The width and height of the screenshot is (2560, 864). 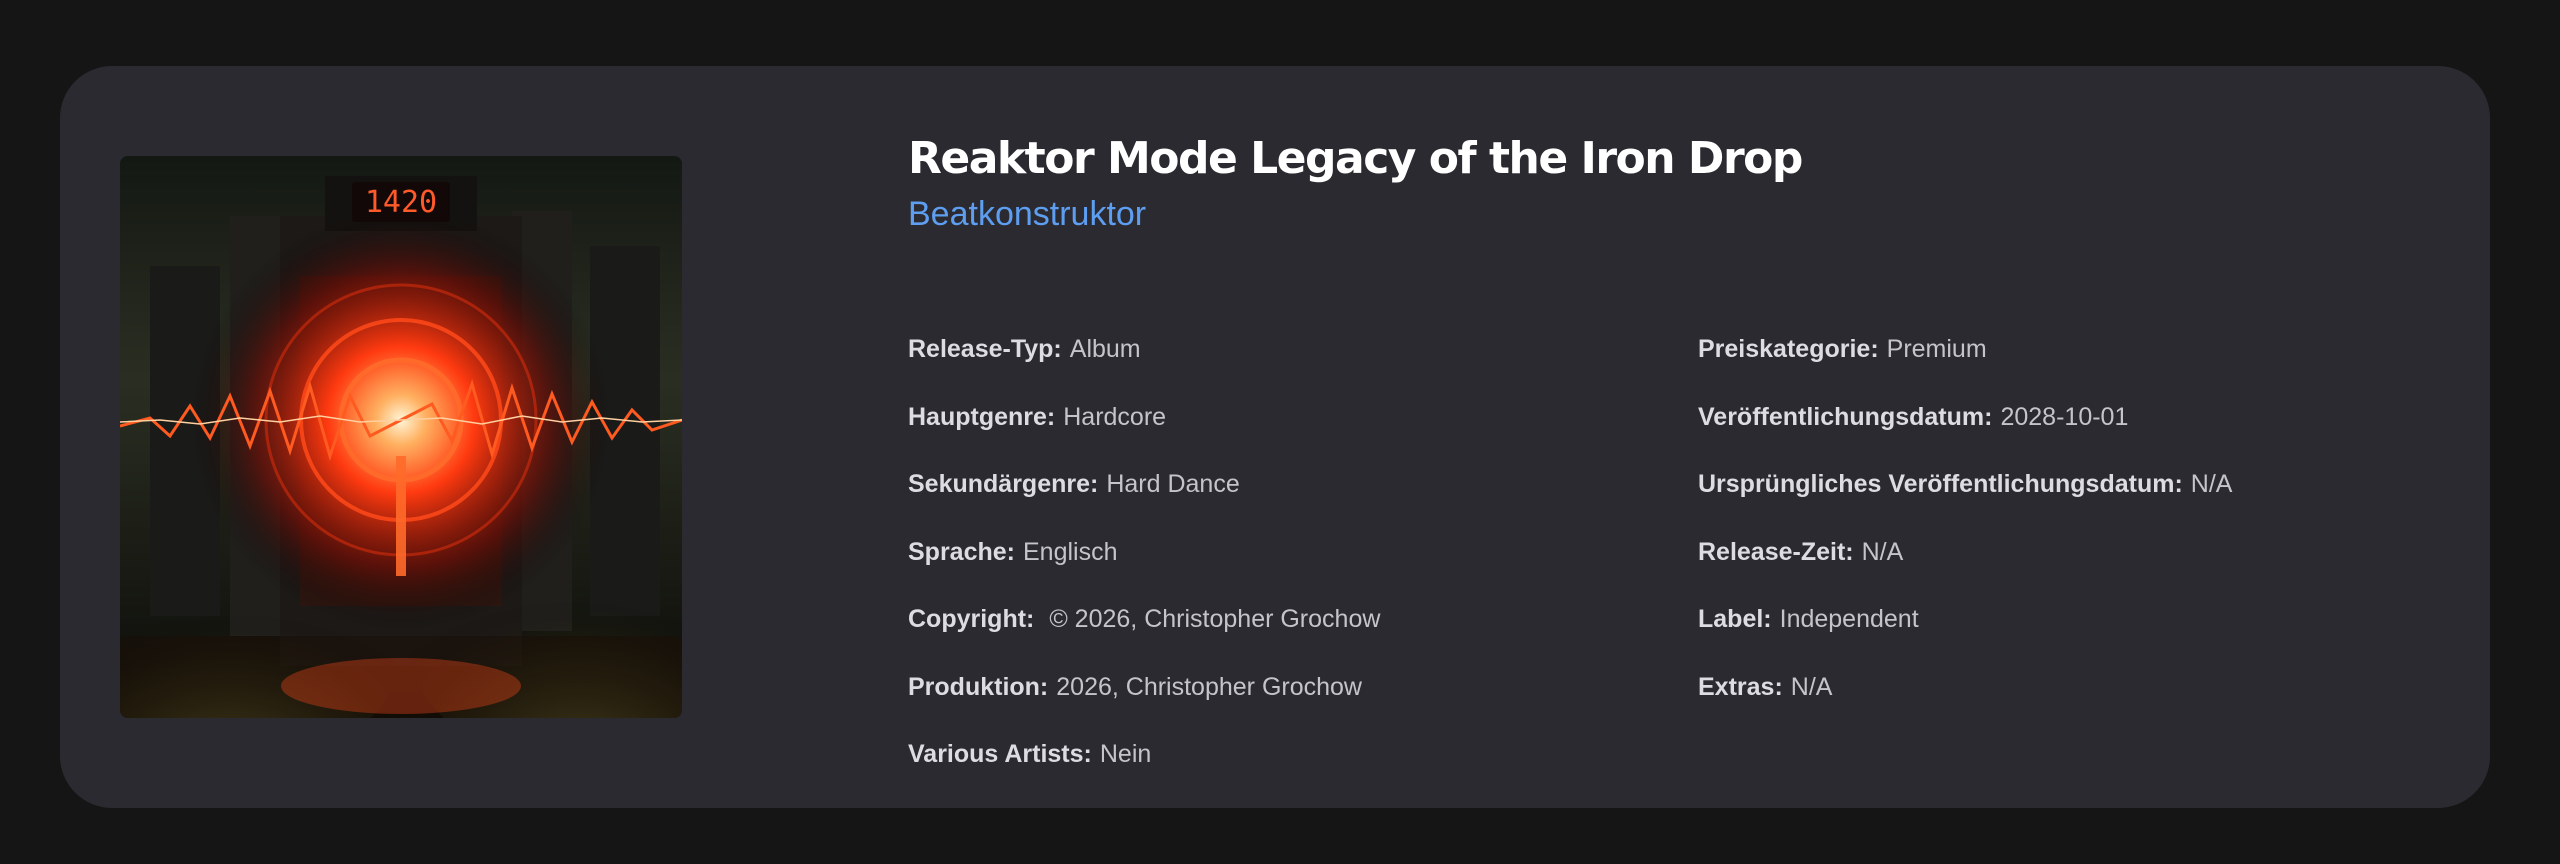 I want to click on detail-release-type: Release-Typ: Album, so click(x=1144, y=366).